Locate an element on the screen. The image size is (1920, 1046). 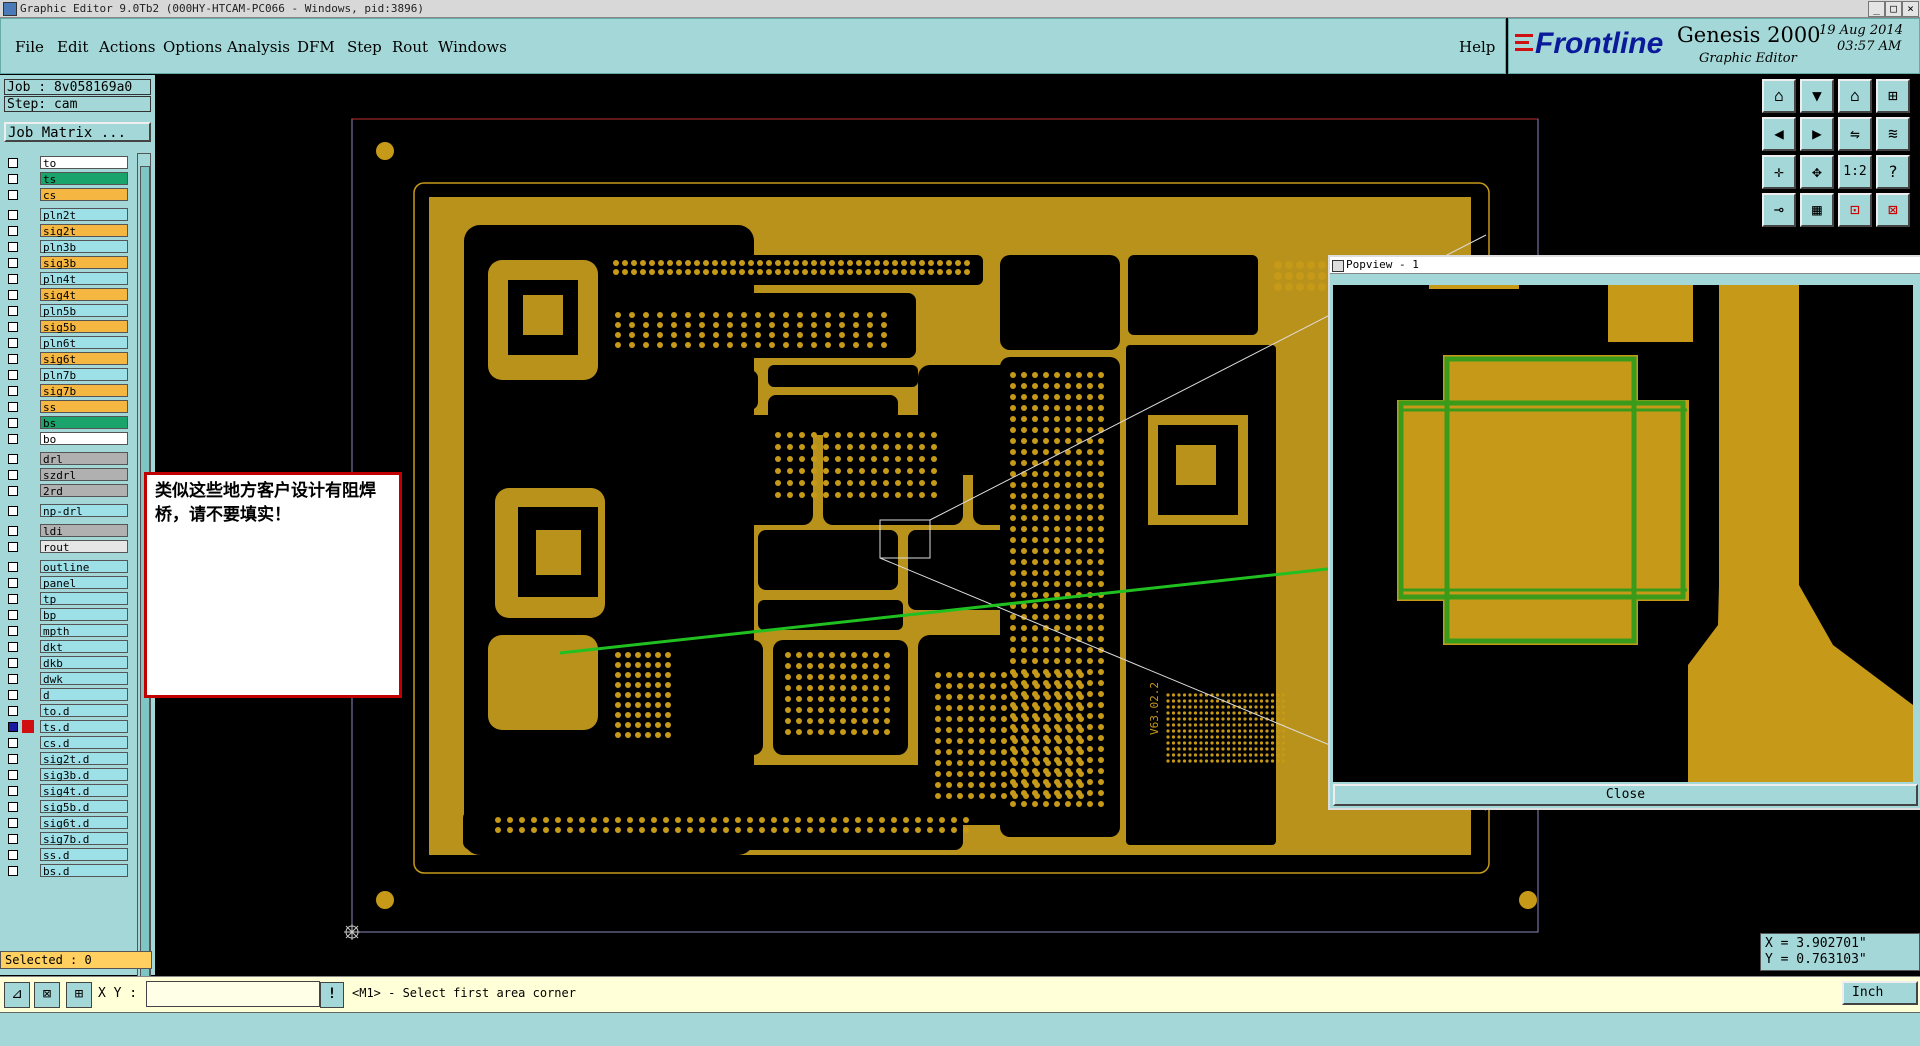
layer-name: ss.d is located at coordinates (84, 855).